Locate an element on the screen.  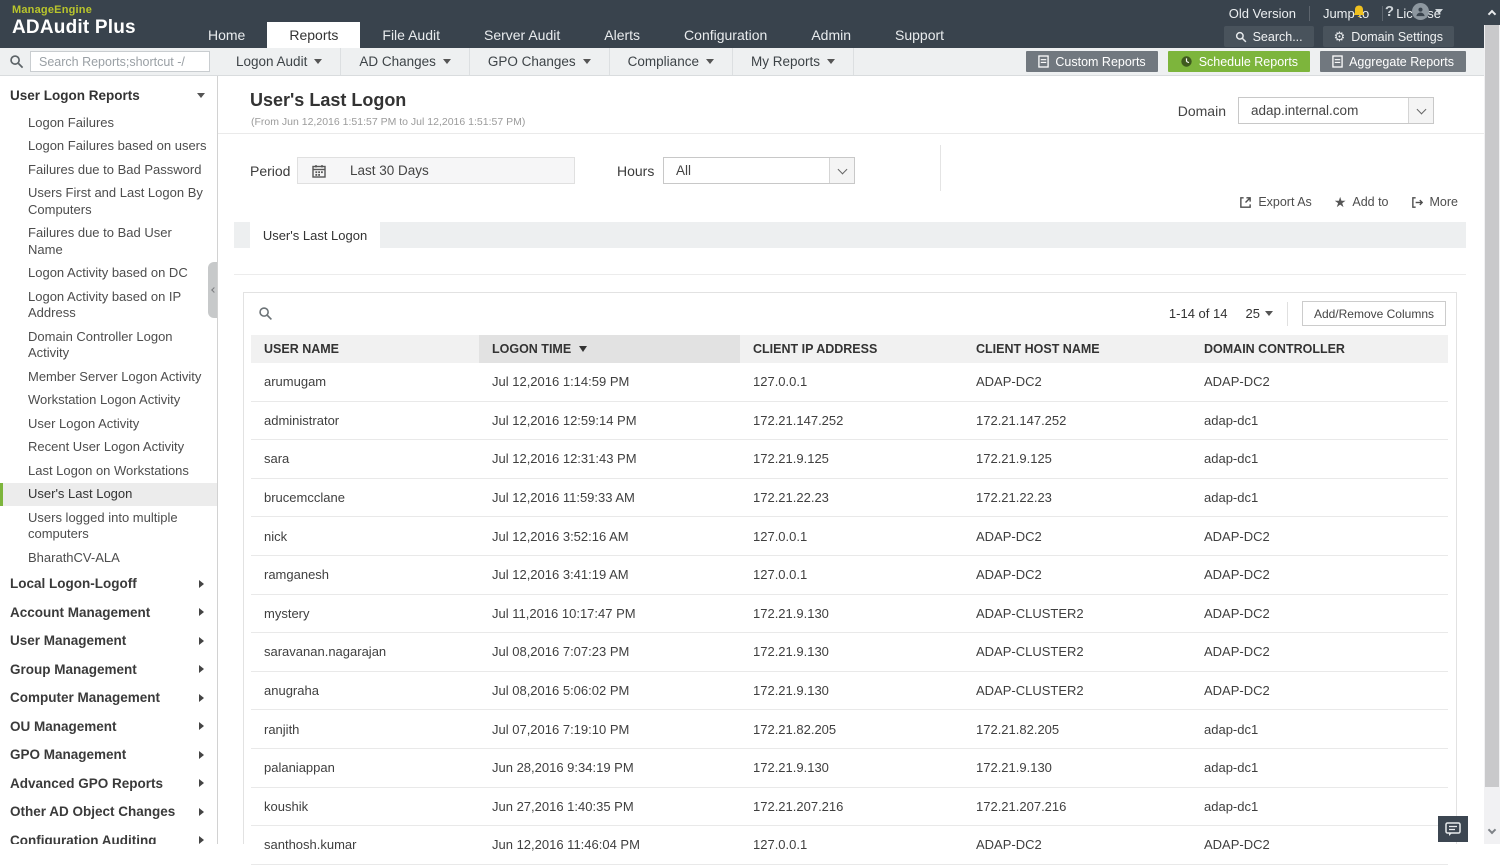
user-account-menu is located at coordinates (1427, 11).